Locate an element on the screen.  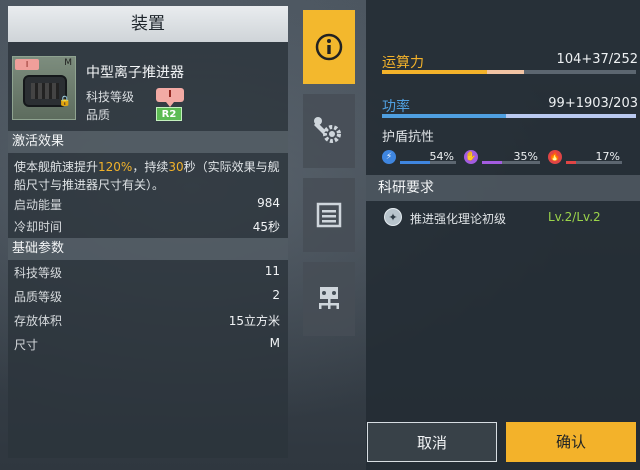
wrench-gear-icon is located at coordinates (327, 130).